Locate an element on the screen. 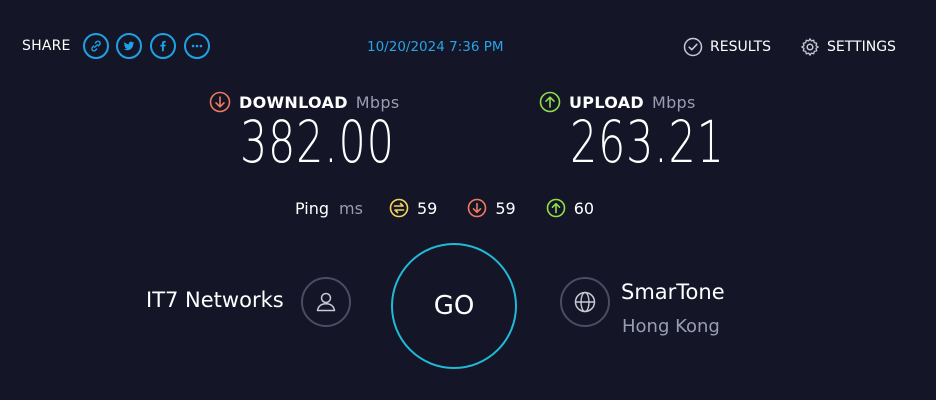 This screenshot has width=936, height=400. results-link: RESULTS is located at coordinates (727, 47).